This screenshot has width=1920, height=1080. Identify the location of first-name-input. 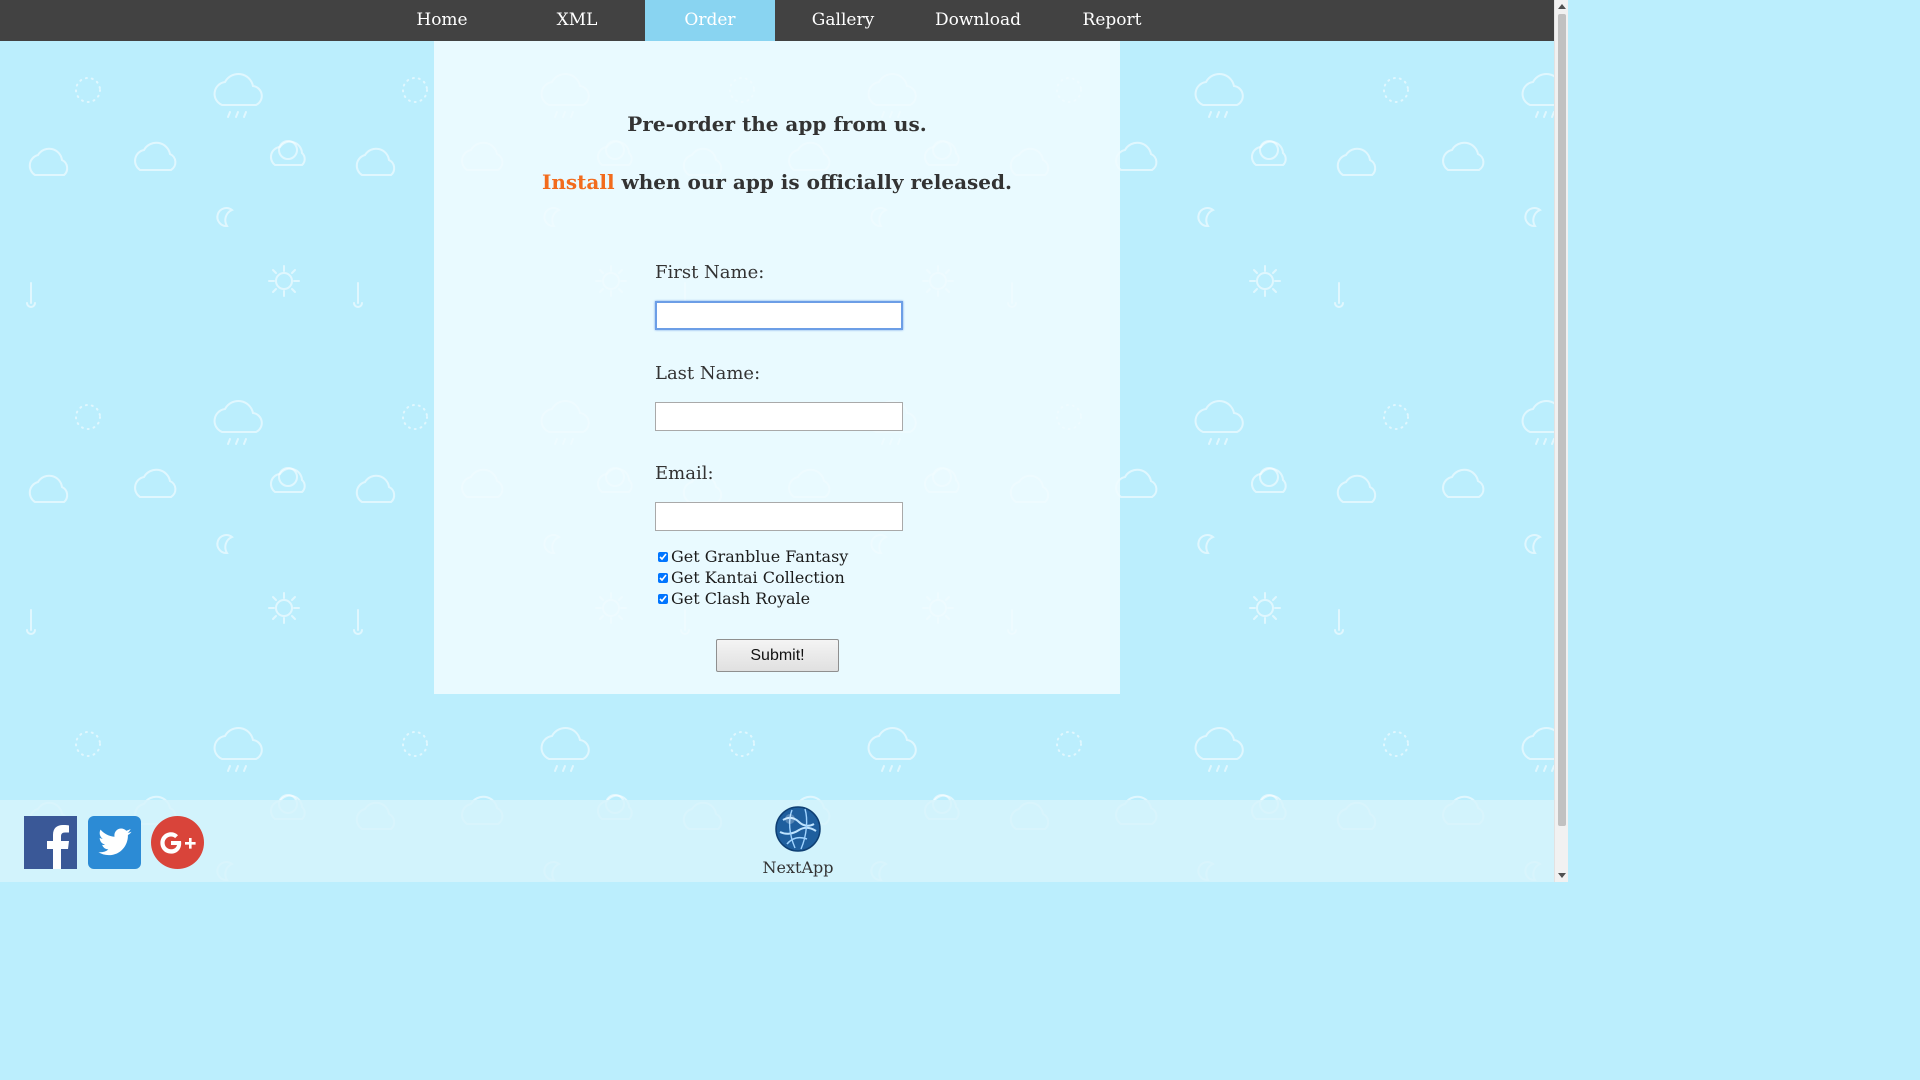
(779, 315).